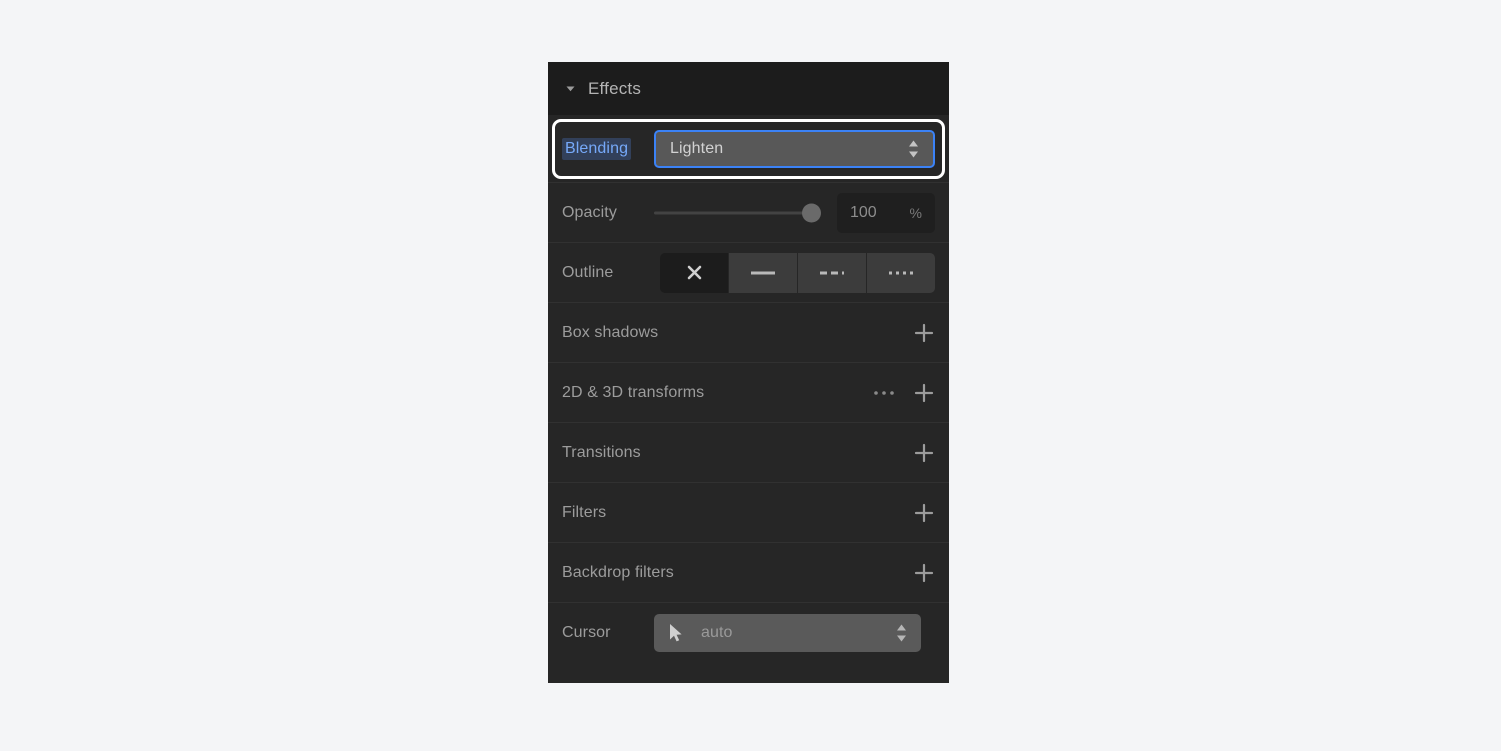 The height and width of the screenshot is (751, 1501). I want to click on opacity-row: Opacity 100 %, so click(748, 213).